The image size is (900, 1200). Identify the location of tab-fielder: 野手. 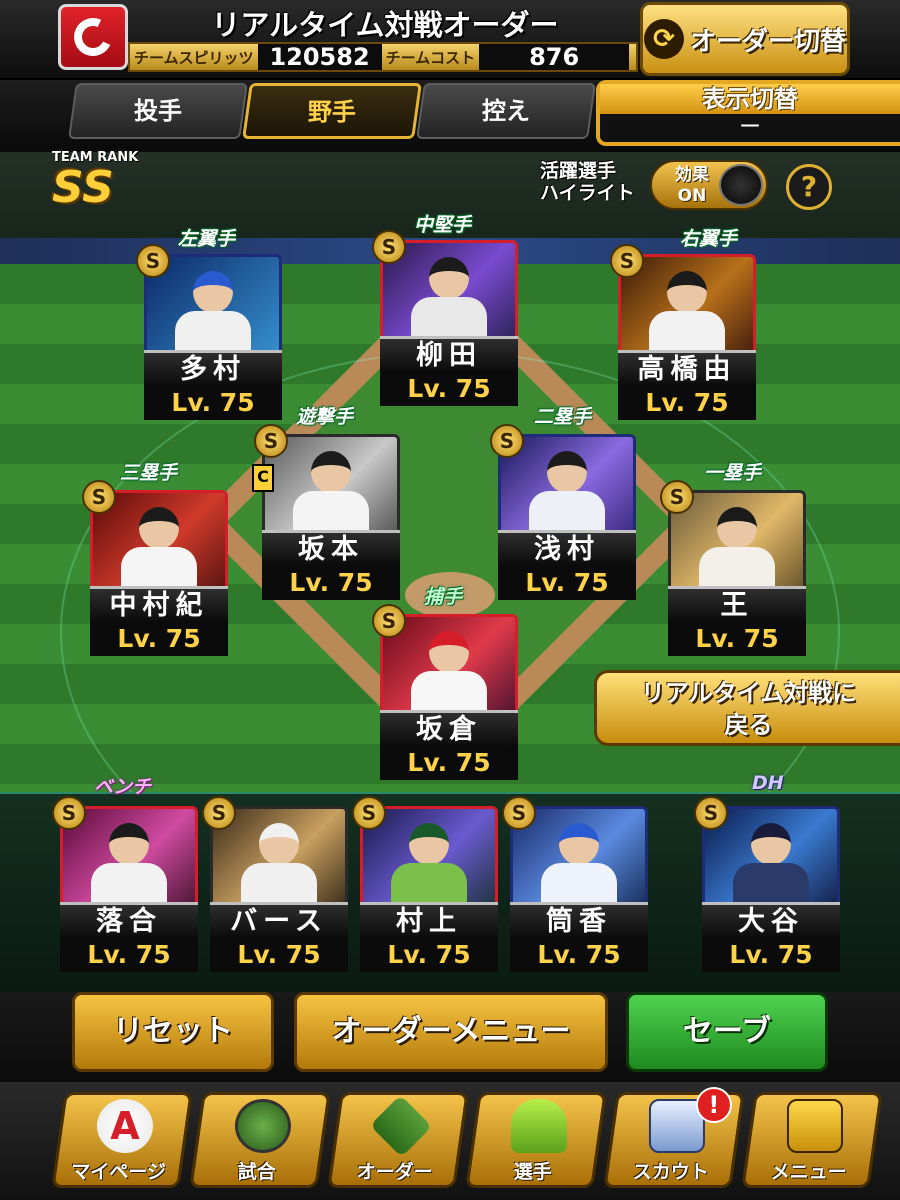
(332, 111).